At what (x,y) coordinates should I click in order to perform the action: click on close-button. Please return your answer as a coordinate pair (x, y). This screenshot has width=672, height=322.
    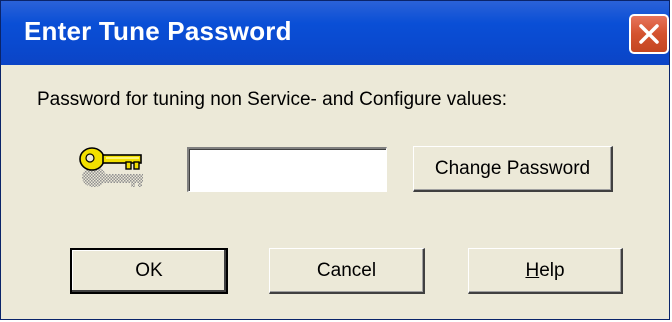
    Looking at the image, I should click on (649, 34).